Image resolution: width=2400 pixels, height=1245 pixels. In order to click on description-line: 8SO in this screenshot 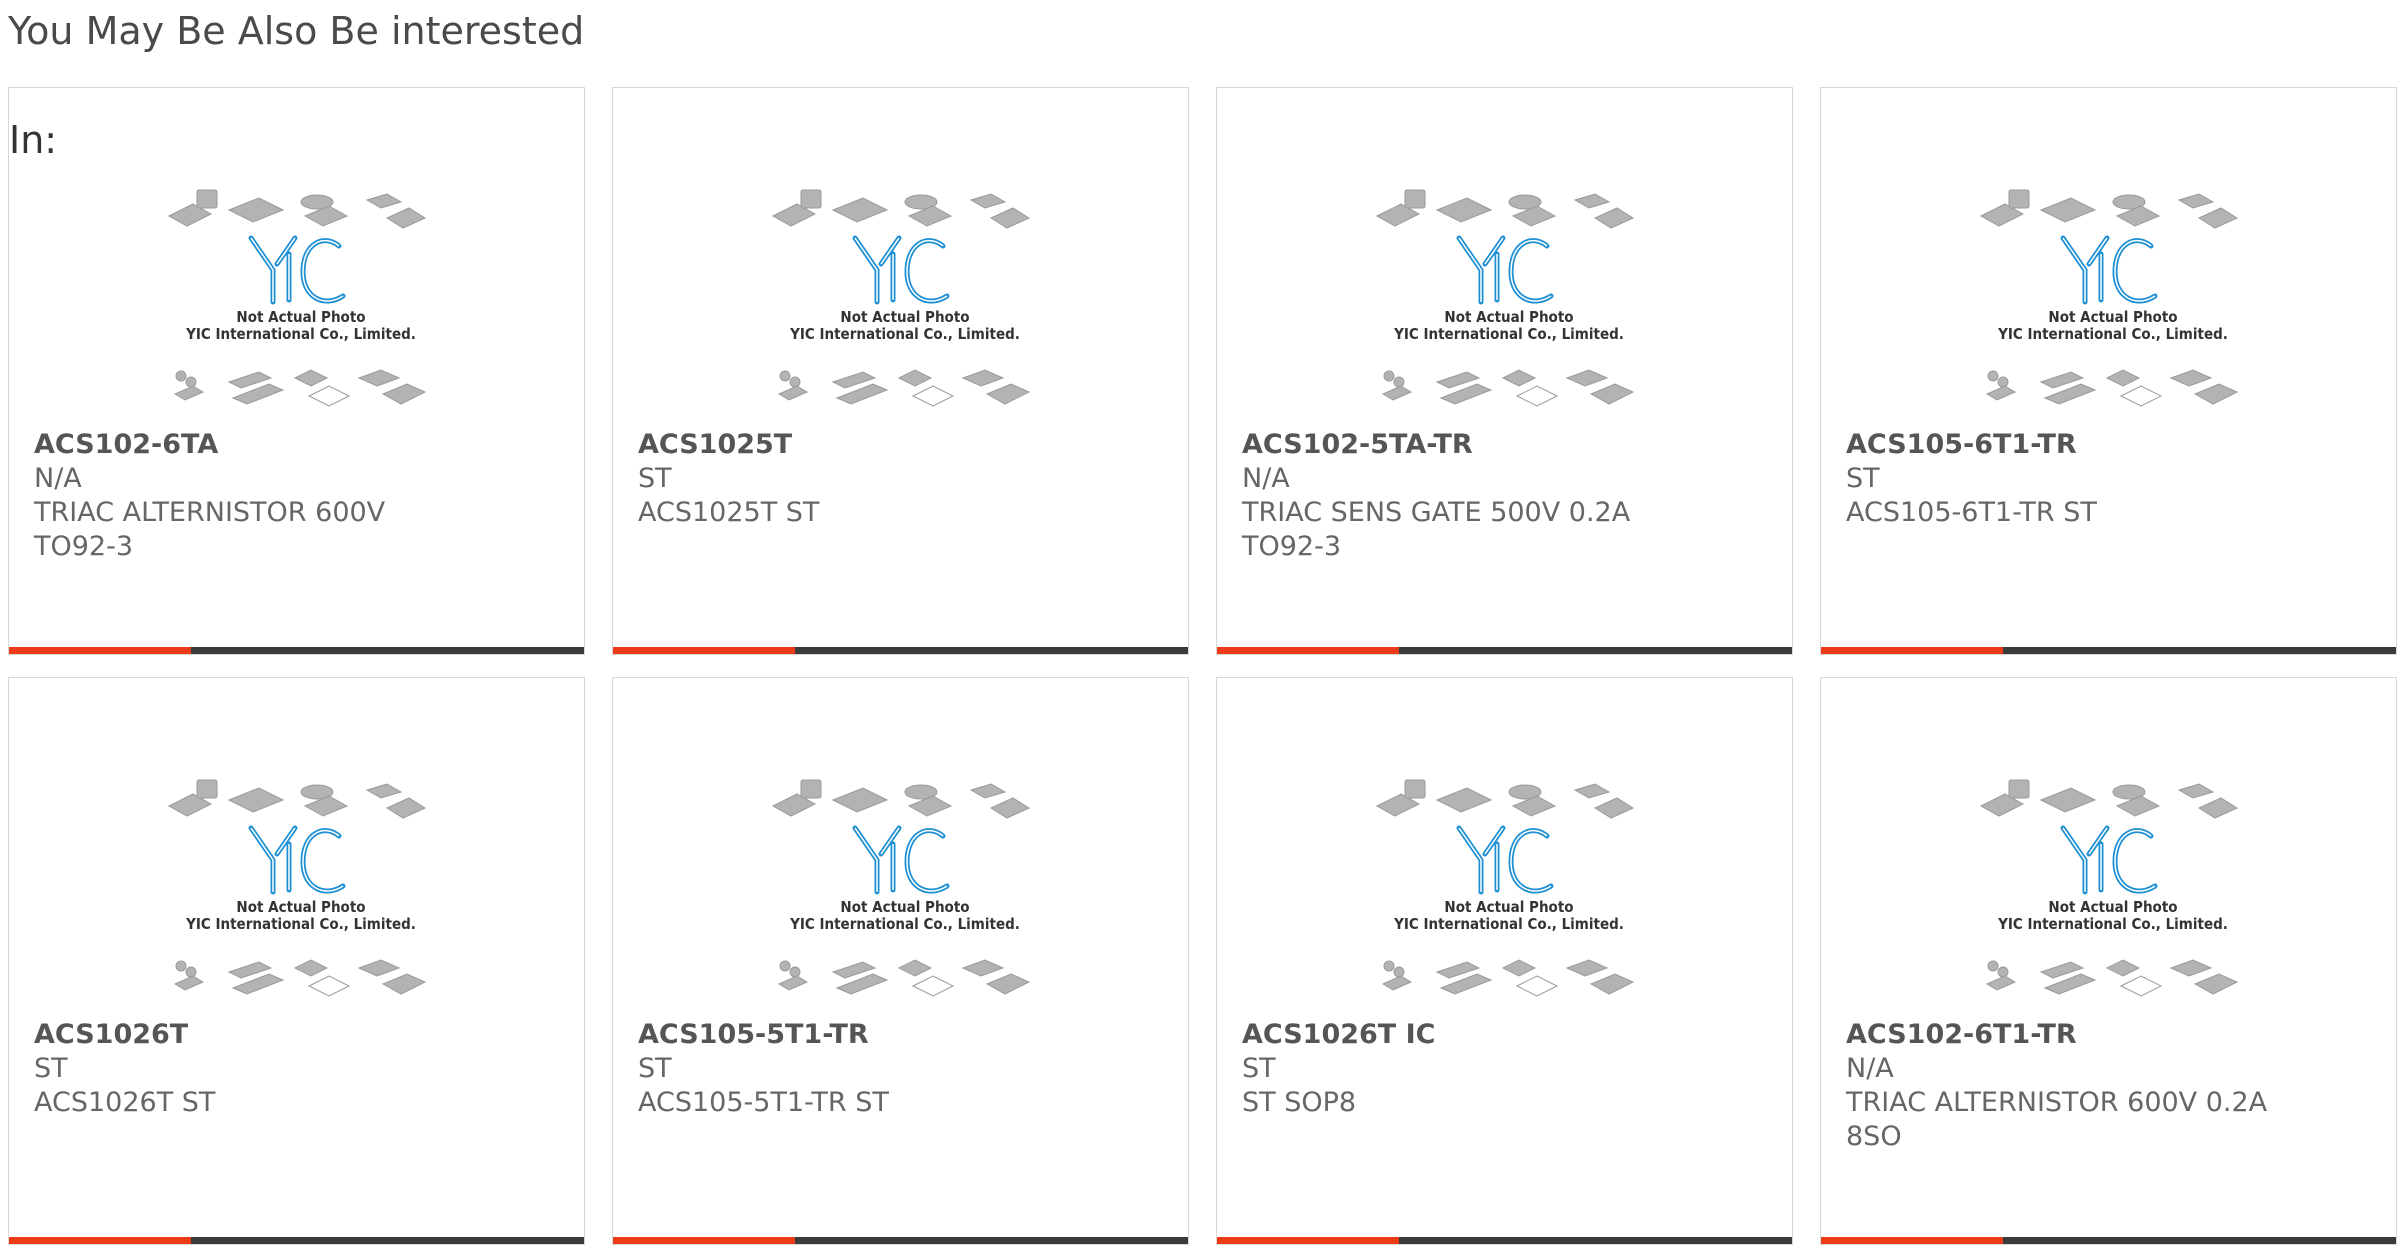, I will do `click(1874, 1136)`.